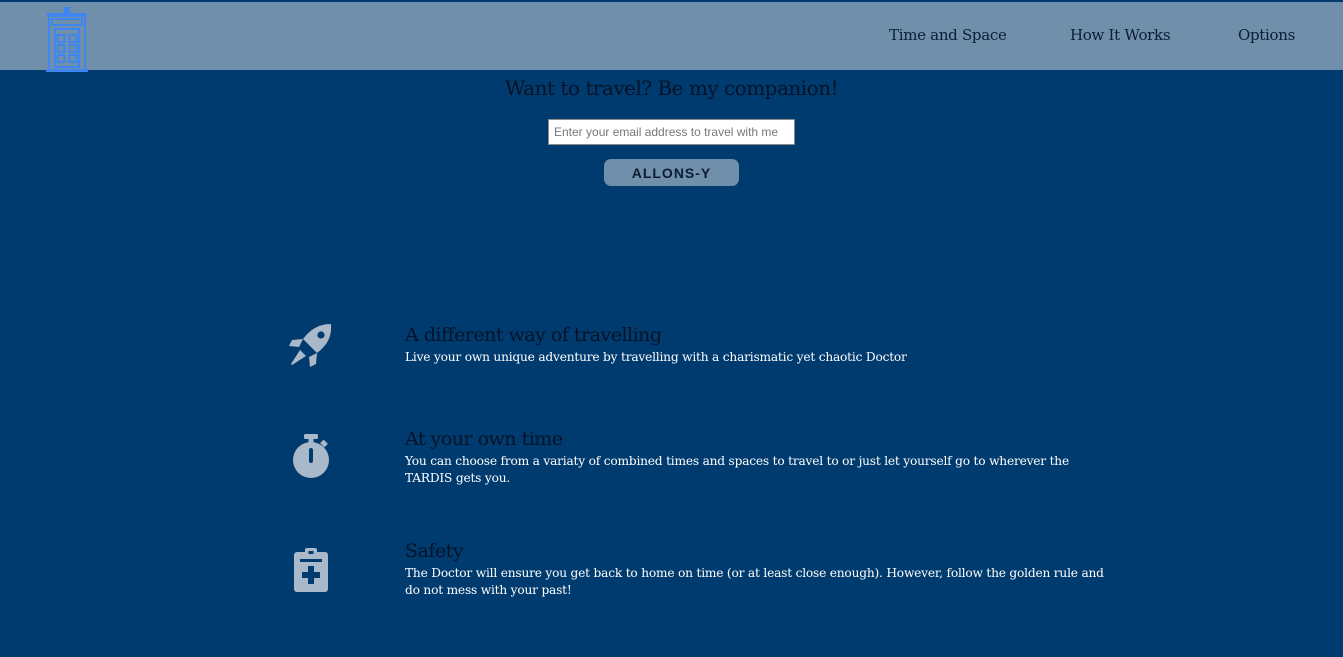  What do you see at coordinates (1266, 35) in the screenshot?
I see `nav-link-options: Options` at bounding box center [1266, 35].